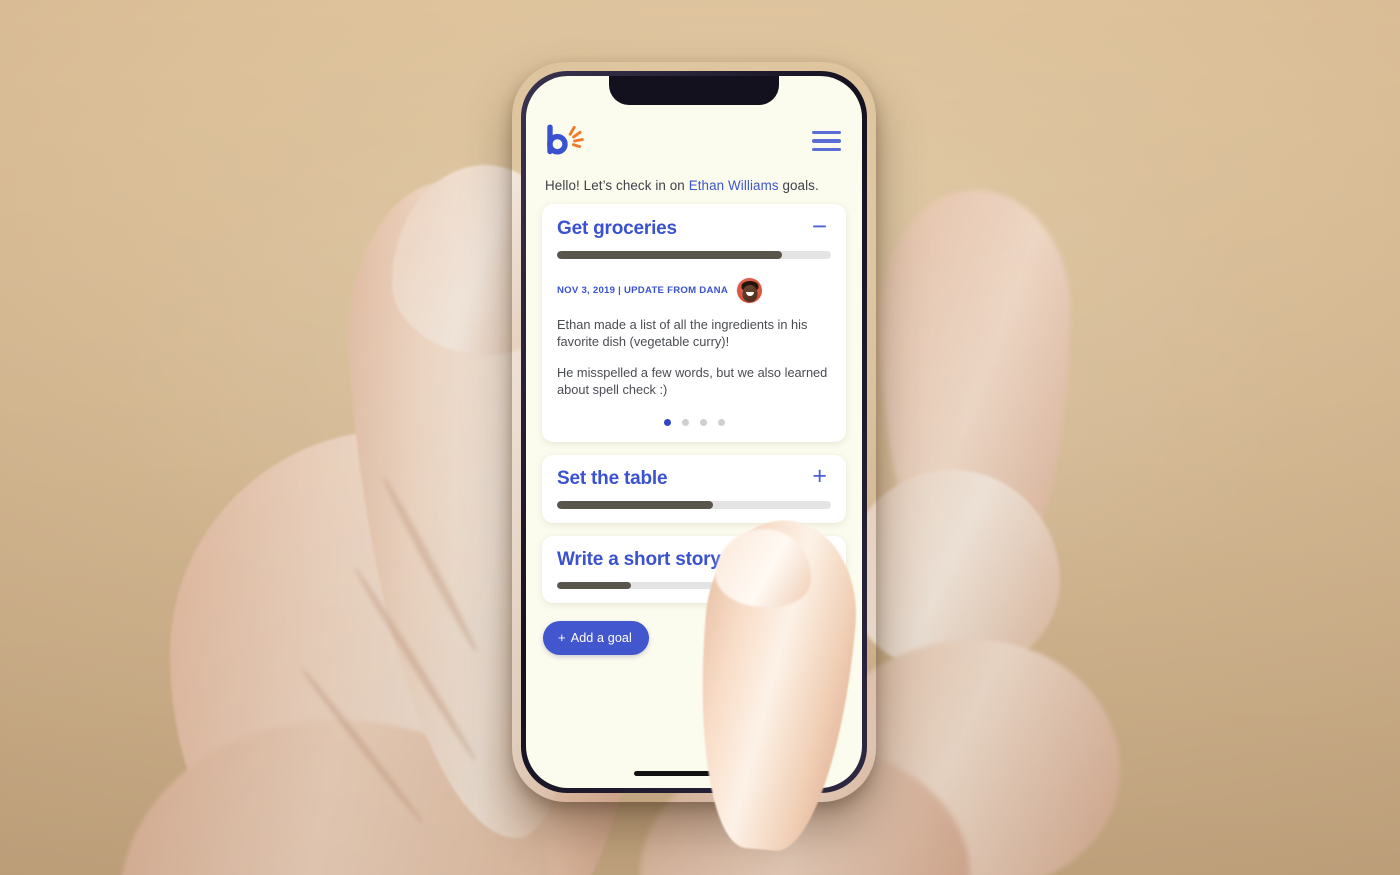 The image size is (1400, 875). Describe the element at coordinates (749, 290) in the screenshot. I see `avatar-dana` at that location.